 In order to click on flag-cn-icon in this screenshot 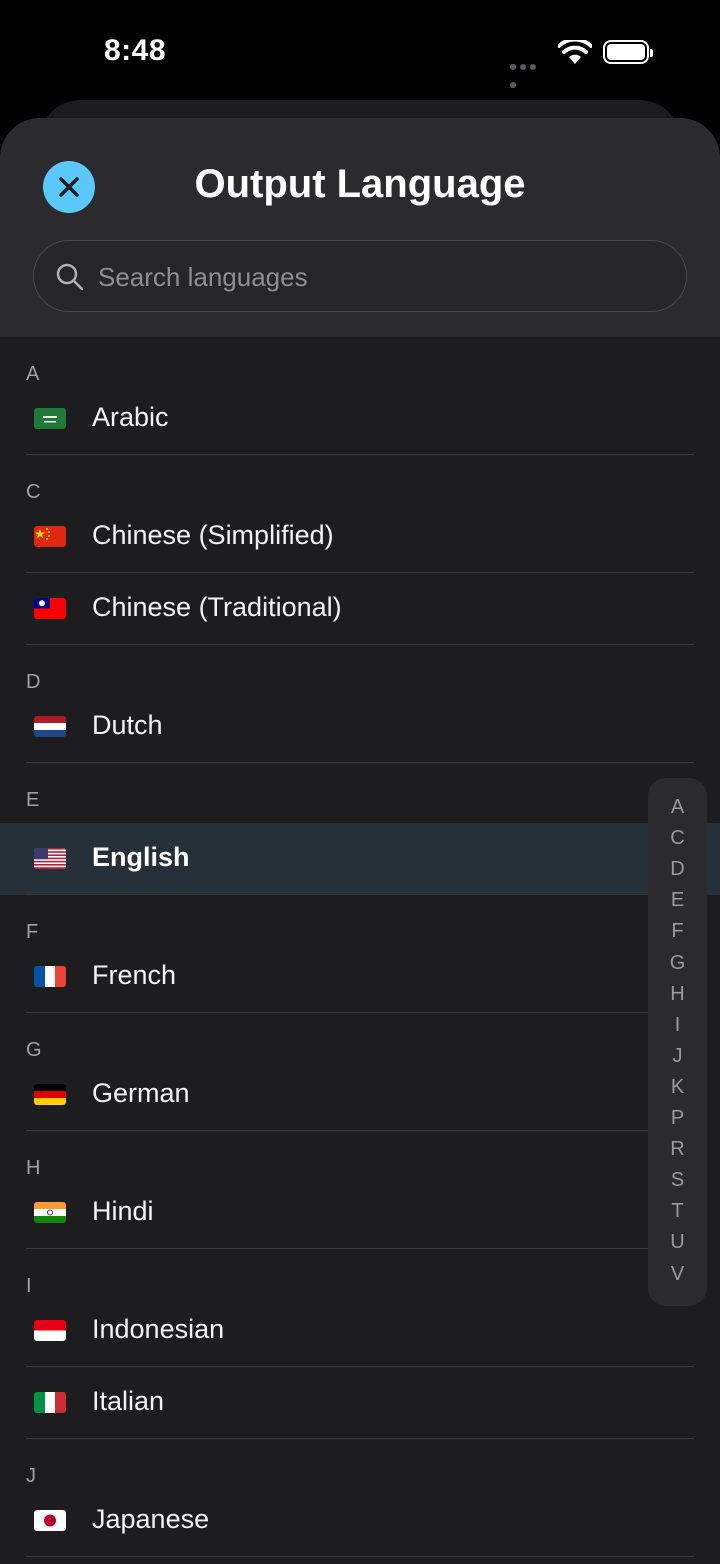, I will do `click(50, 536)`.